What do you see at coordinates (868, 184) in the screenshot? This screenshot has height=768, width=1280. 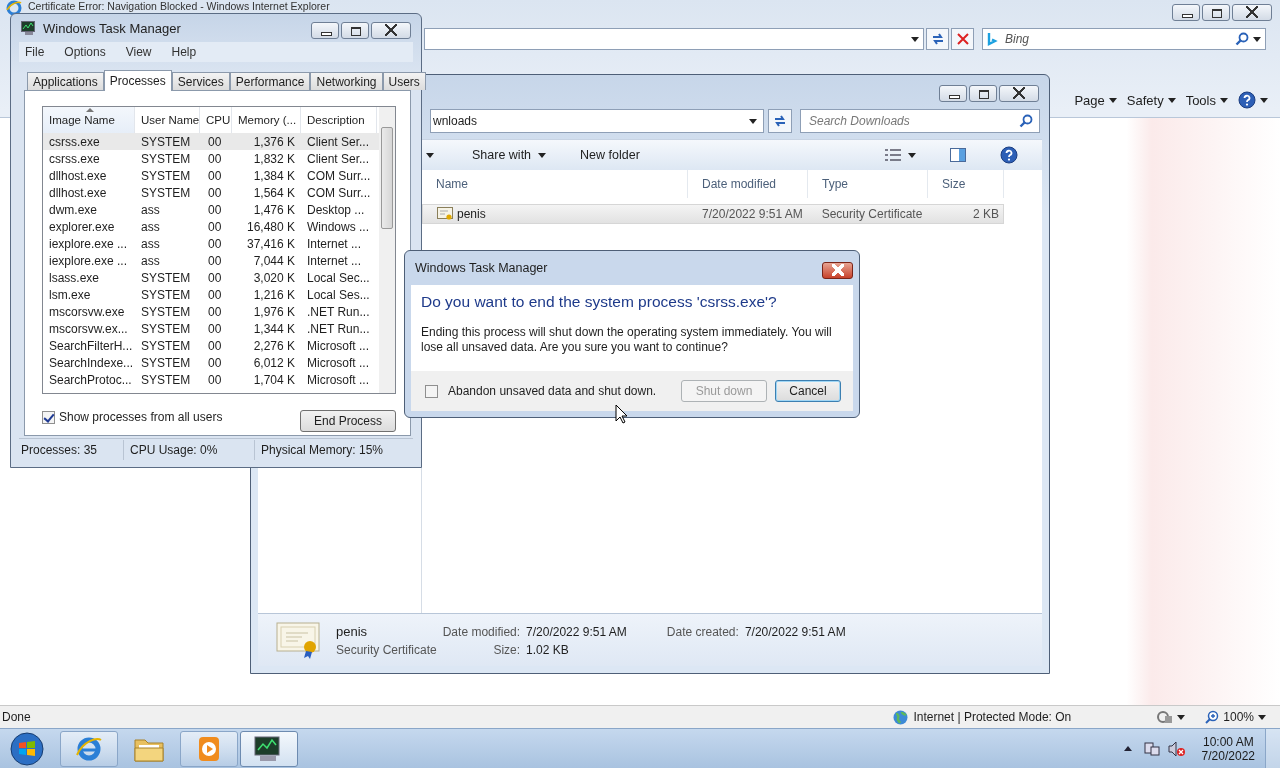 I see `column-header: Type` at bounding box center [868, 184].